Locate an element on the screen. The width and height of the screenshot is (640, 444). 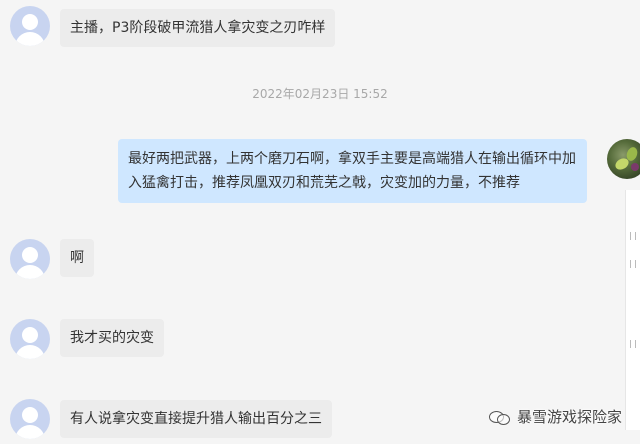
wechat-icon is located at coordinates (499, 417).